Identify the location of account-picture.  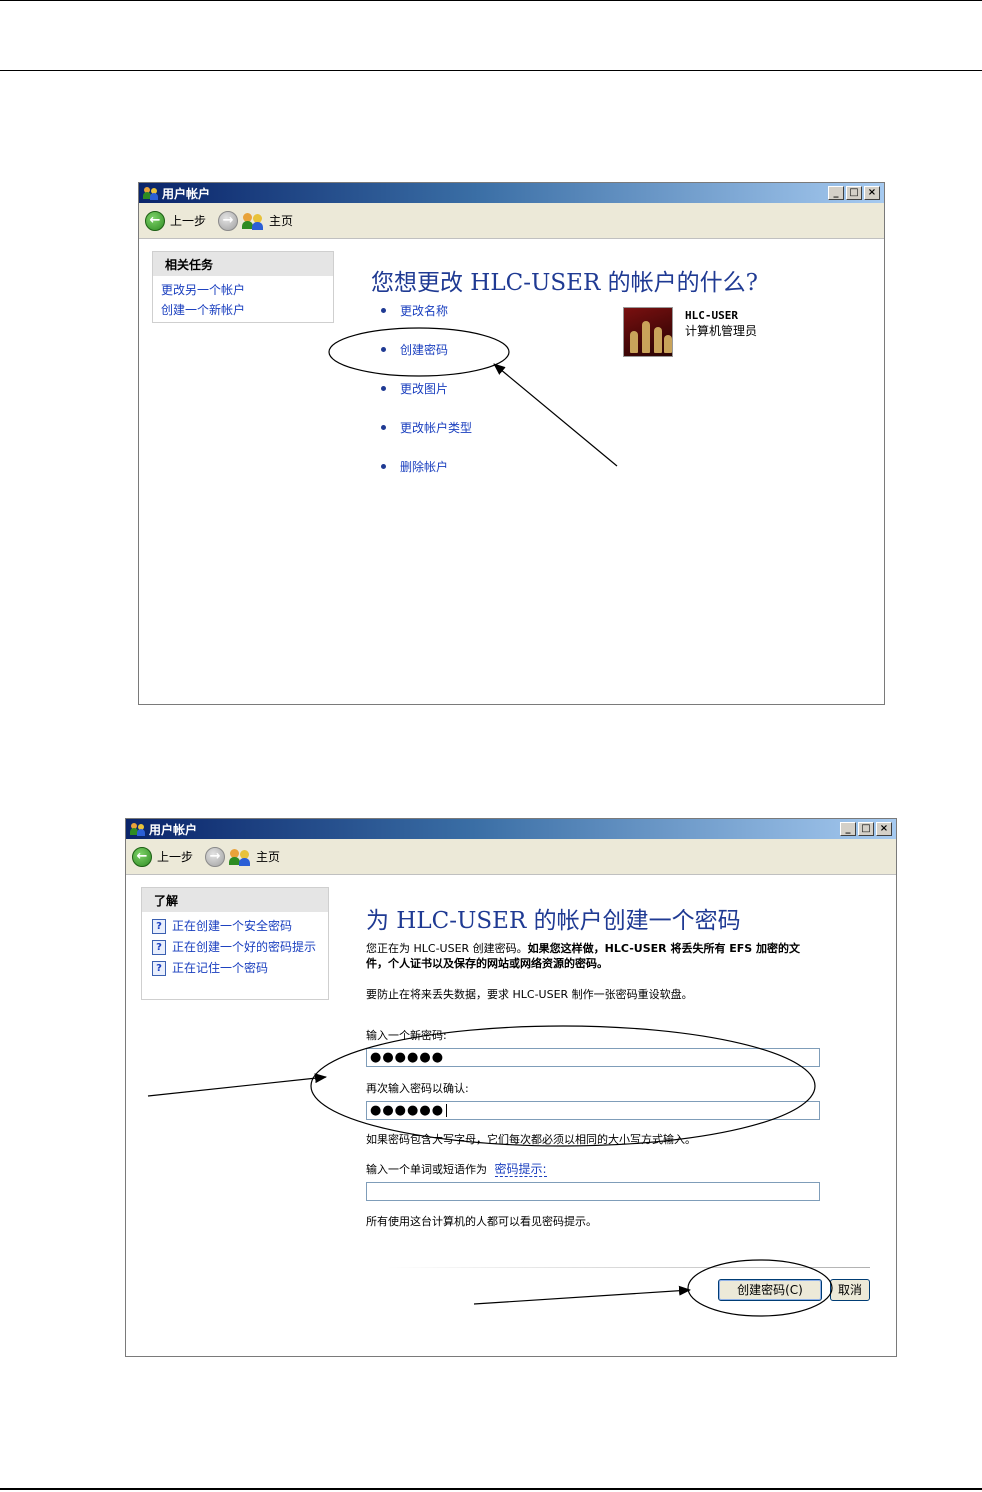
(648, 332).